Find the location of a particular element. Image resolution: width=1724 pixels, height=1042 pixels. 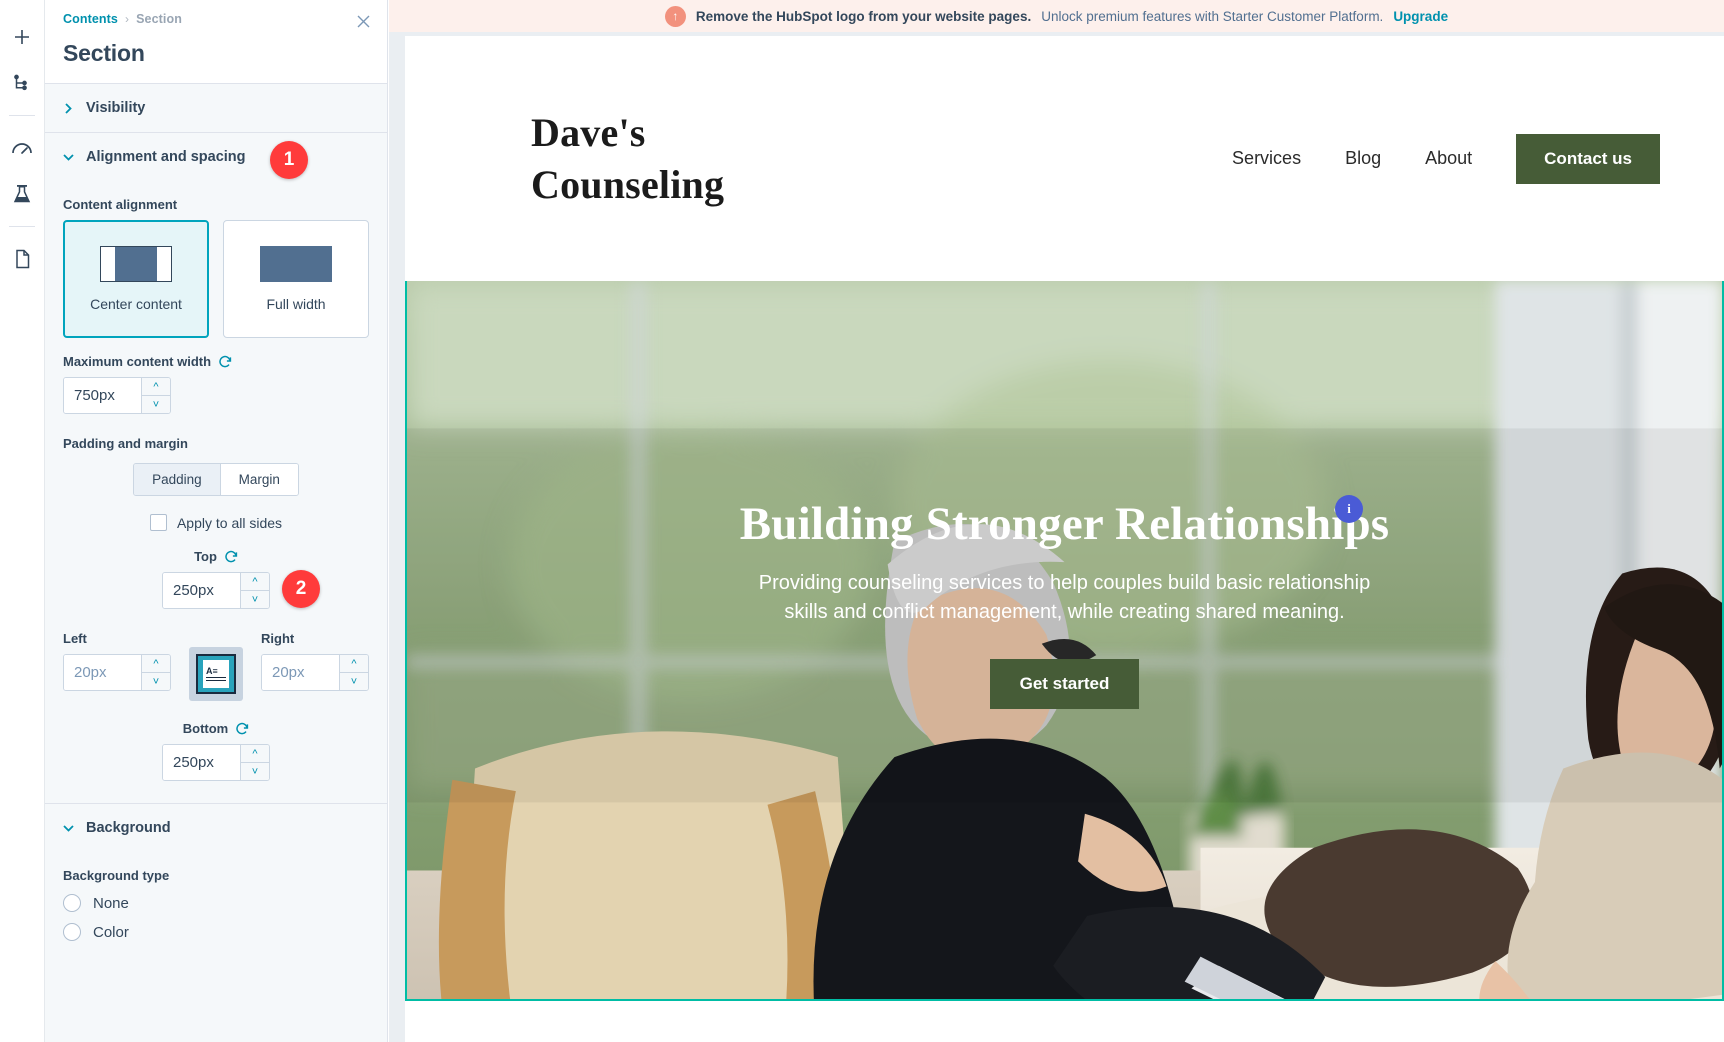

accordion-background: Background Background type None Color is located at coordinates (216, 883).